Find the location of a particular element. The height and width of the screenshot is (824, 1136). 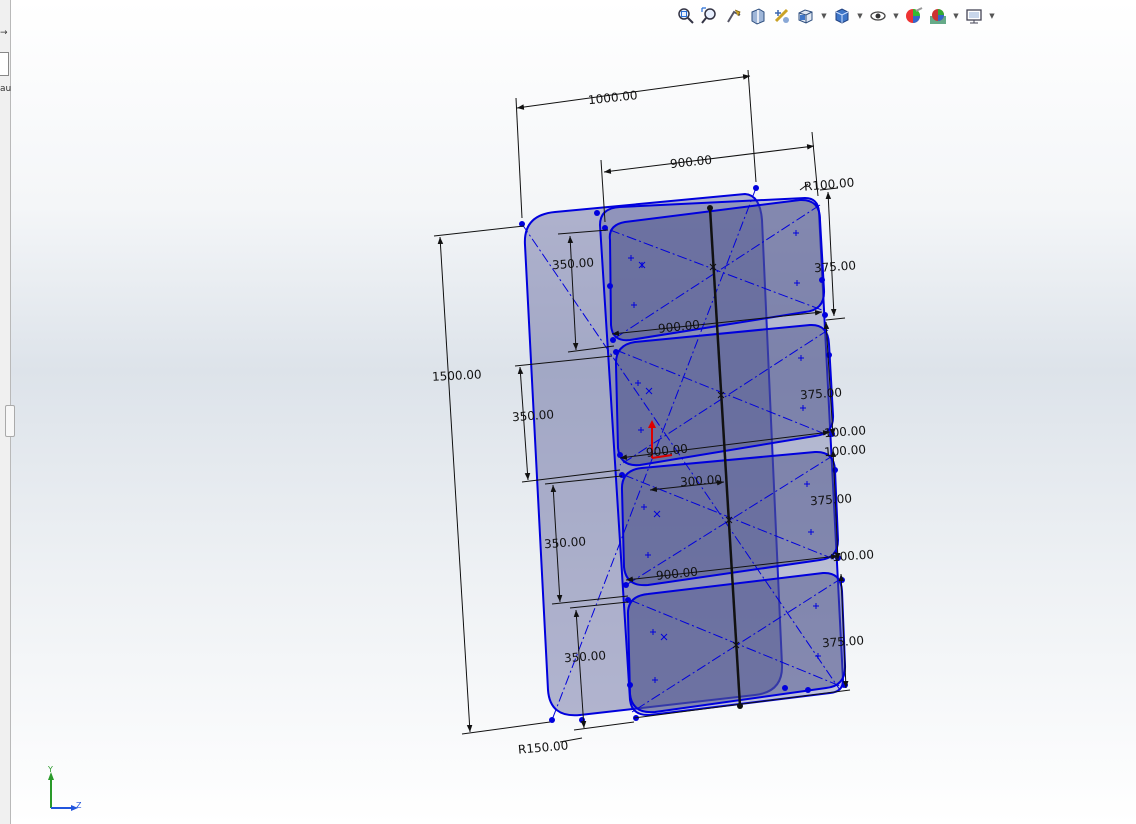

dim-radius-top: R100.00 is located at coordinates (828, 184).